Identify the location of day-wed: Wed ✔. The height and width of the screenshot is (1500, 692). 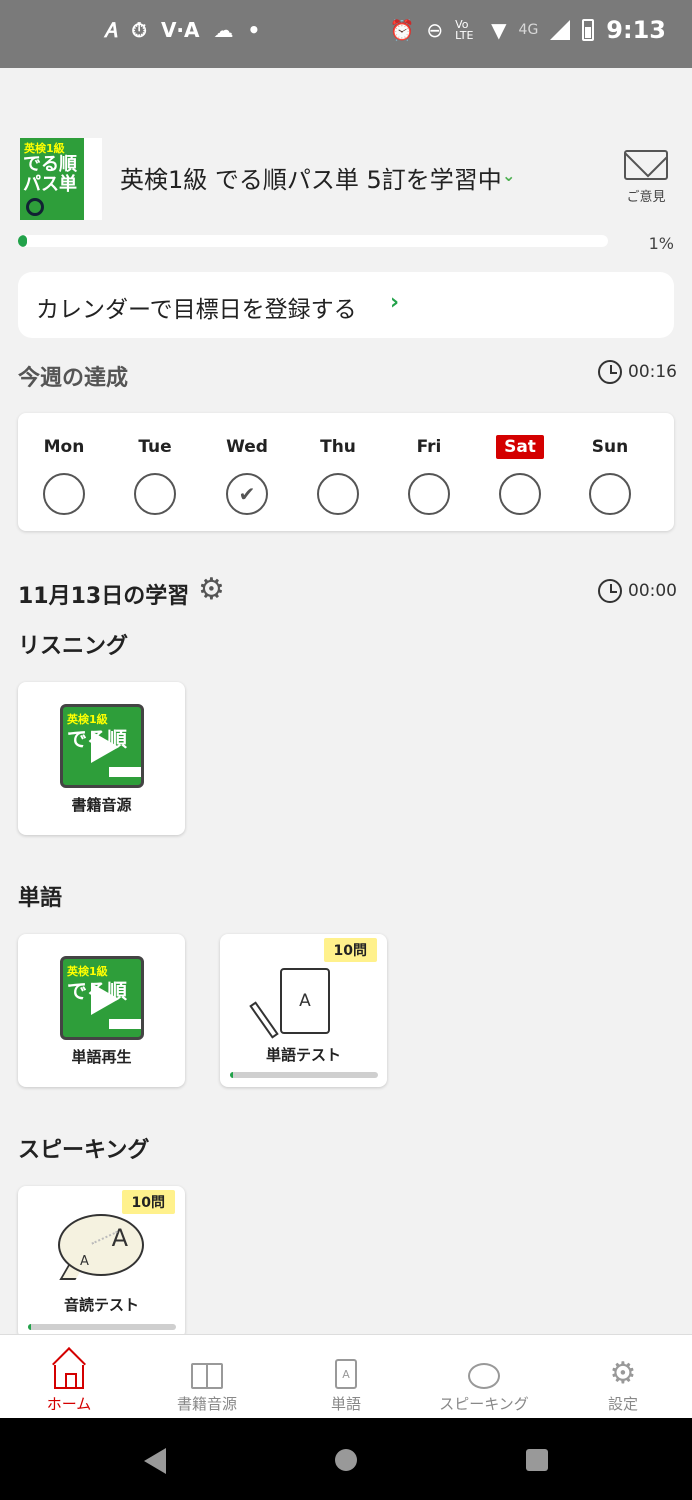
(247, 472).